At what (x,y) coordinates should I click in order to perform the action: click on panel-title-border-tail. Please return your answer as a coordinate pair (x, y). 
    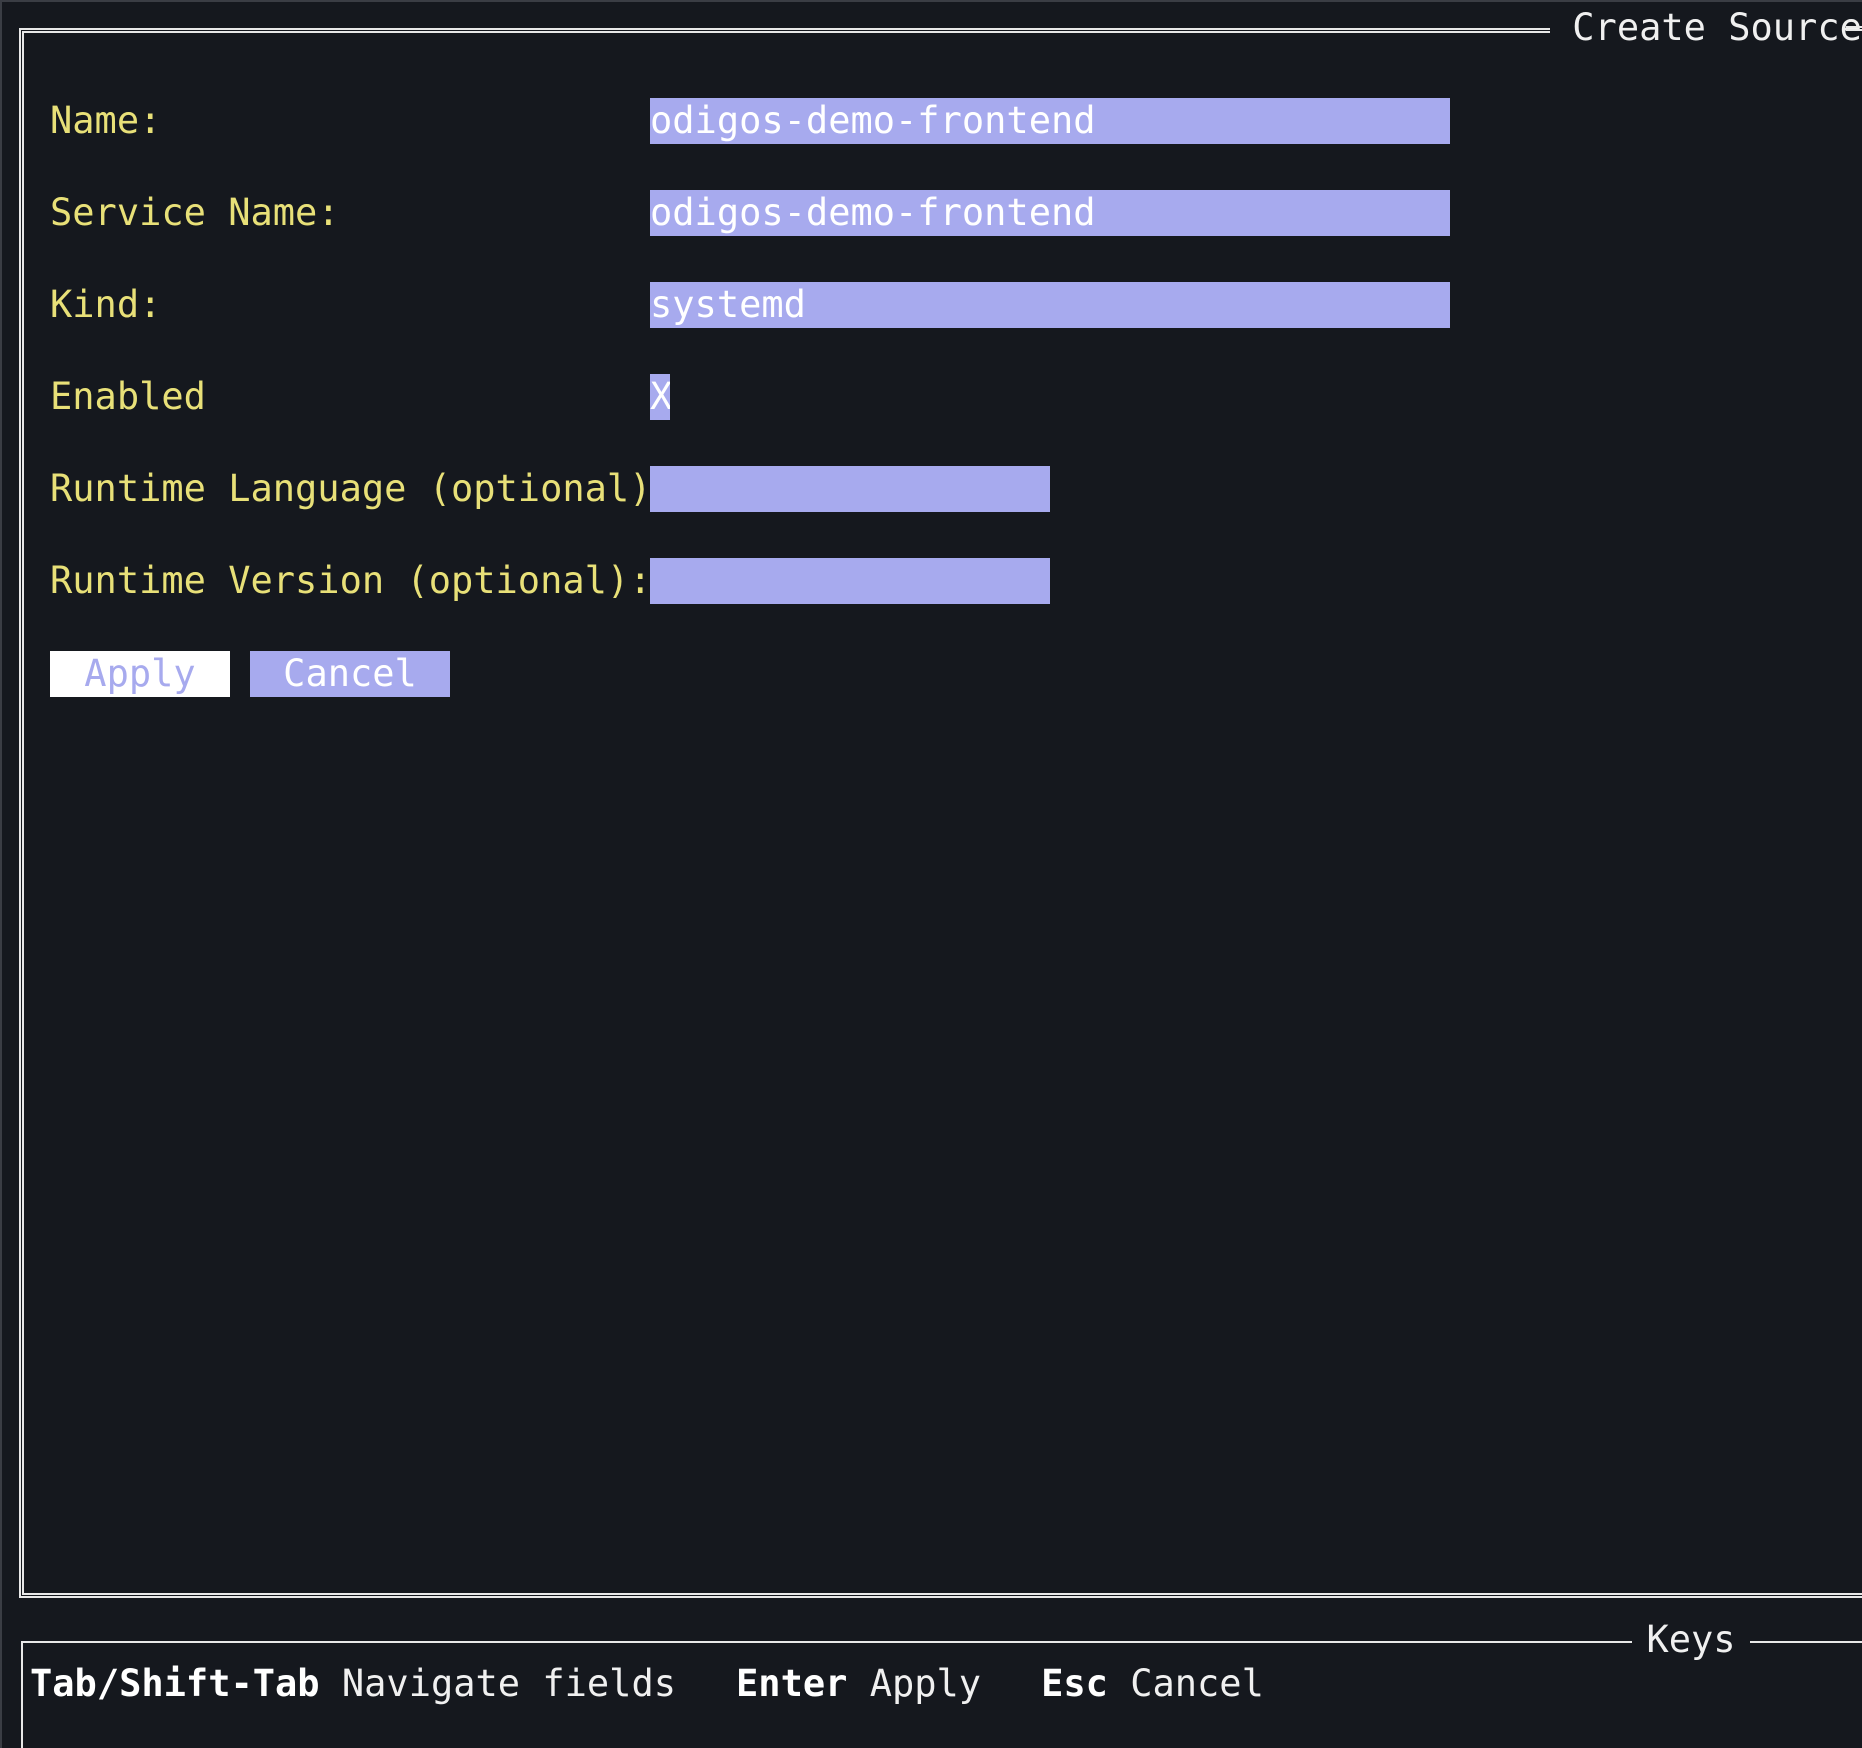
    Looking at the image, I should click on (1854, 31).